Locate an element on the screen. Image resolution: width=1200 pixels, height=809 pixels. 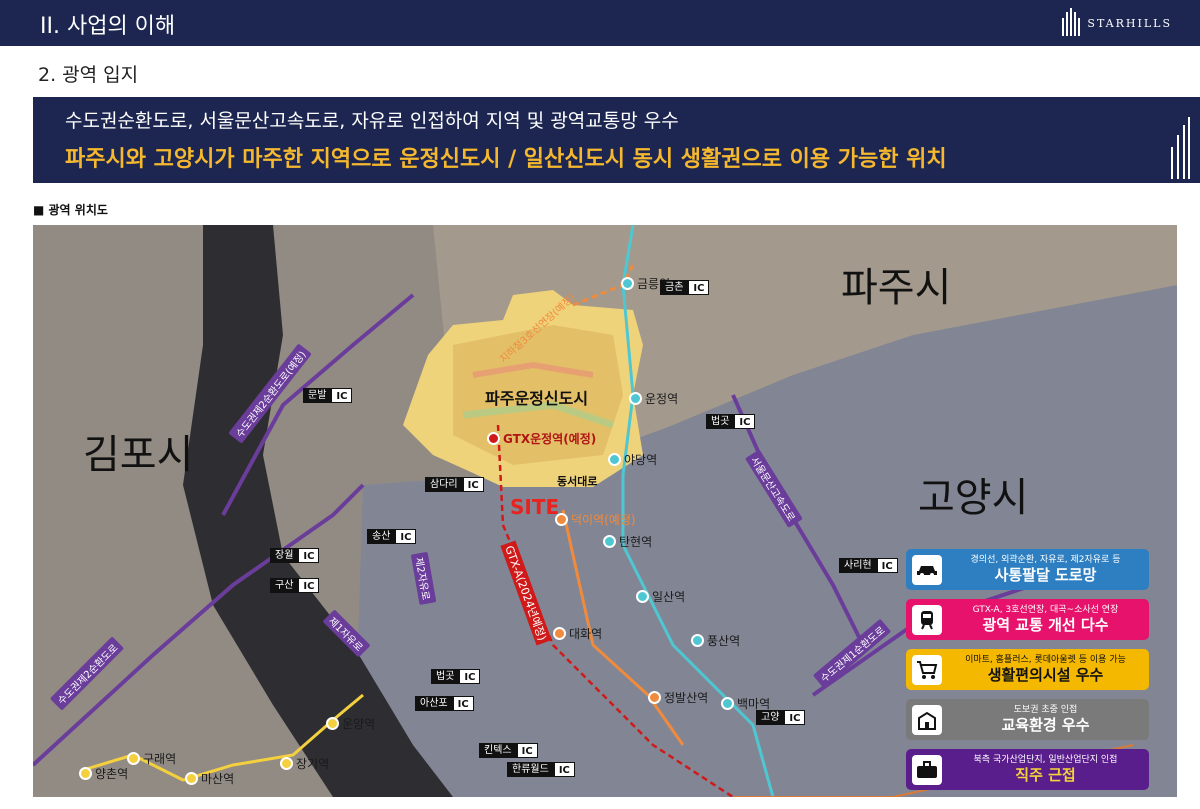
ic-name: 아산포 is located at coordinates (434, 703).